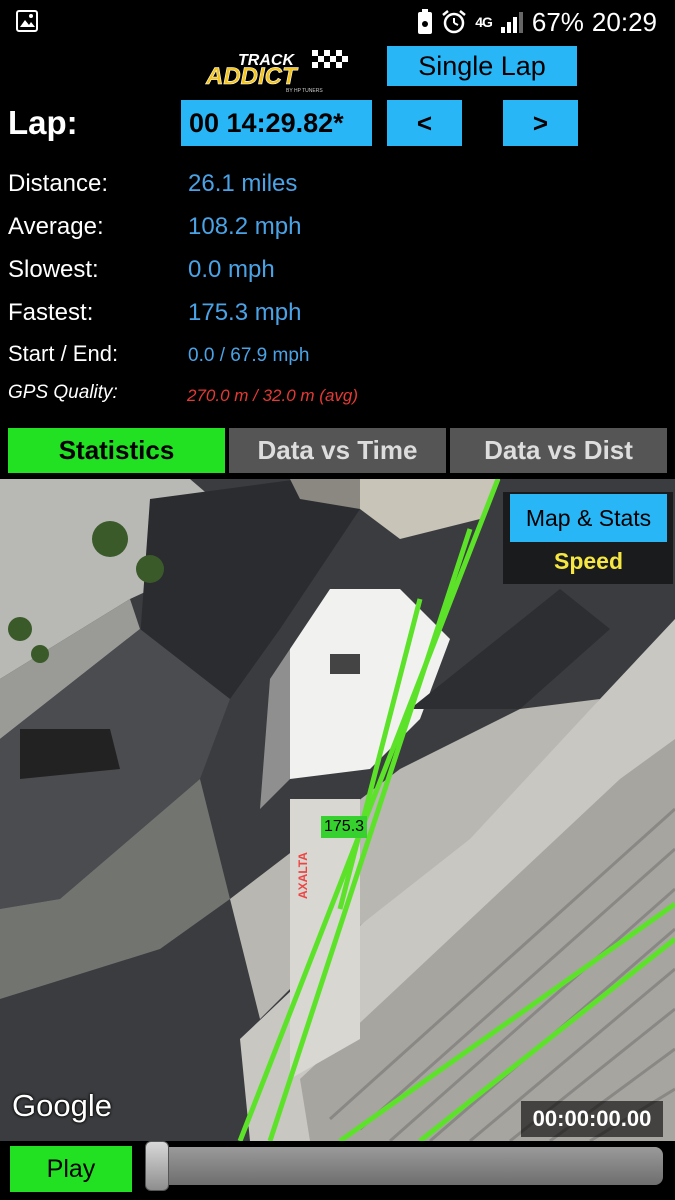 Image resolution: width=675 pixels, height=1200 pixels. I want to click on playback-slider, so click(404, 1166).